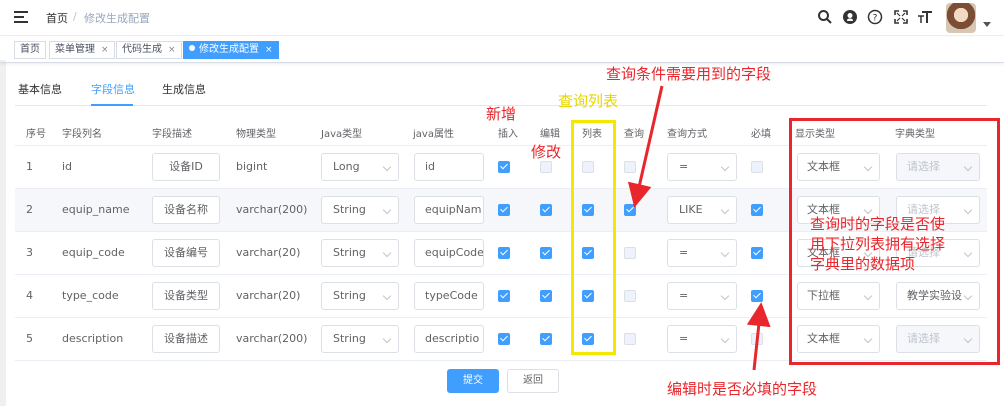  Describe the element at coordinates (758, 336) in the screenshot. I see `arrow-to-required-checkbox` at that location.